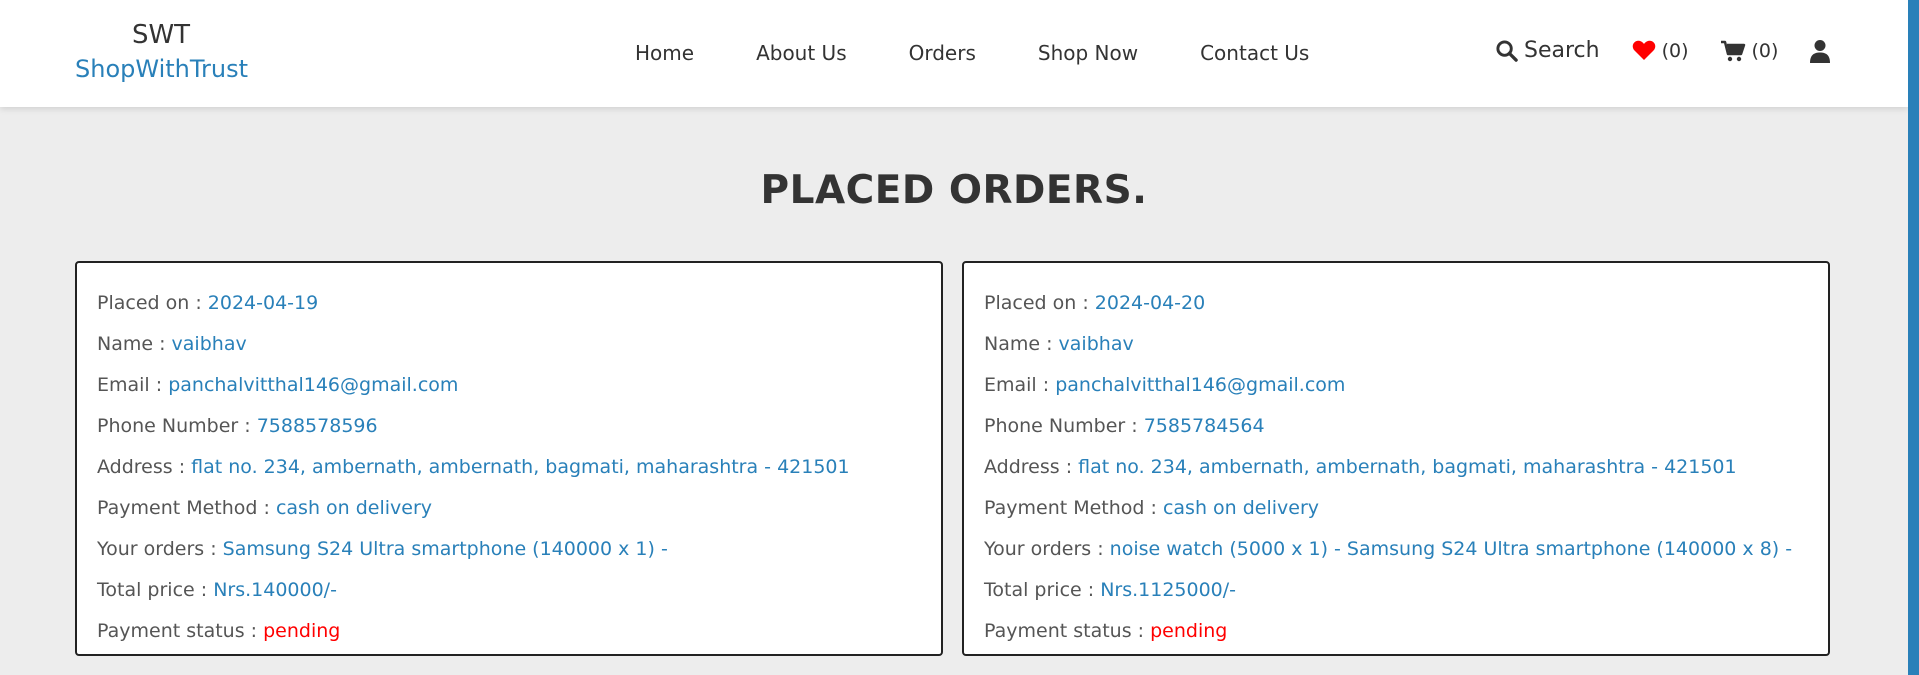  What do you see at coordinates (1765, 50) in the screenshot?
I see `cart-count: (0)` at bounding box center [1765, 50].